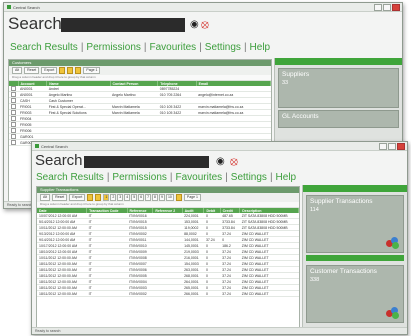 The height and width of the screenshot is (336, 411). I want to click on card-title: Suppliers, so click(296, 74).